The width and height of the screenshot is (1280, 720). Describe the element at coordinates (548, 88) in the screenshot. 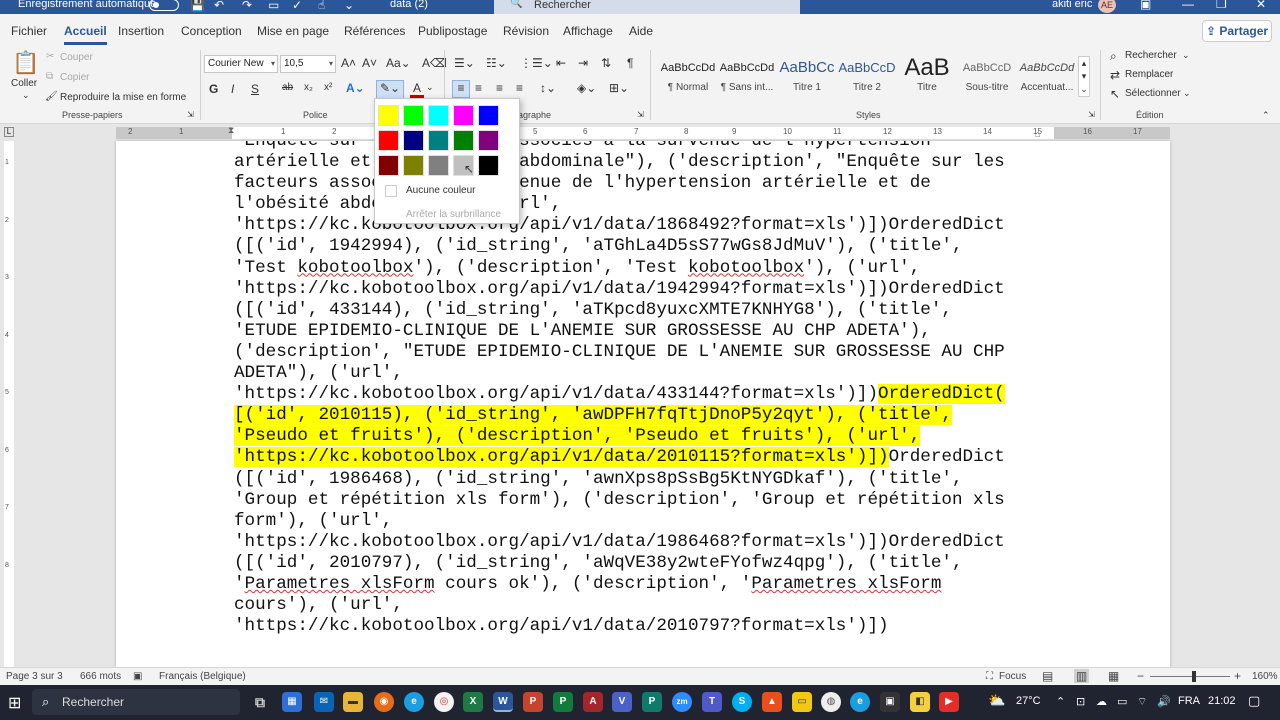

I see `line-spacing-icon: ↕⌄` at that location.